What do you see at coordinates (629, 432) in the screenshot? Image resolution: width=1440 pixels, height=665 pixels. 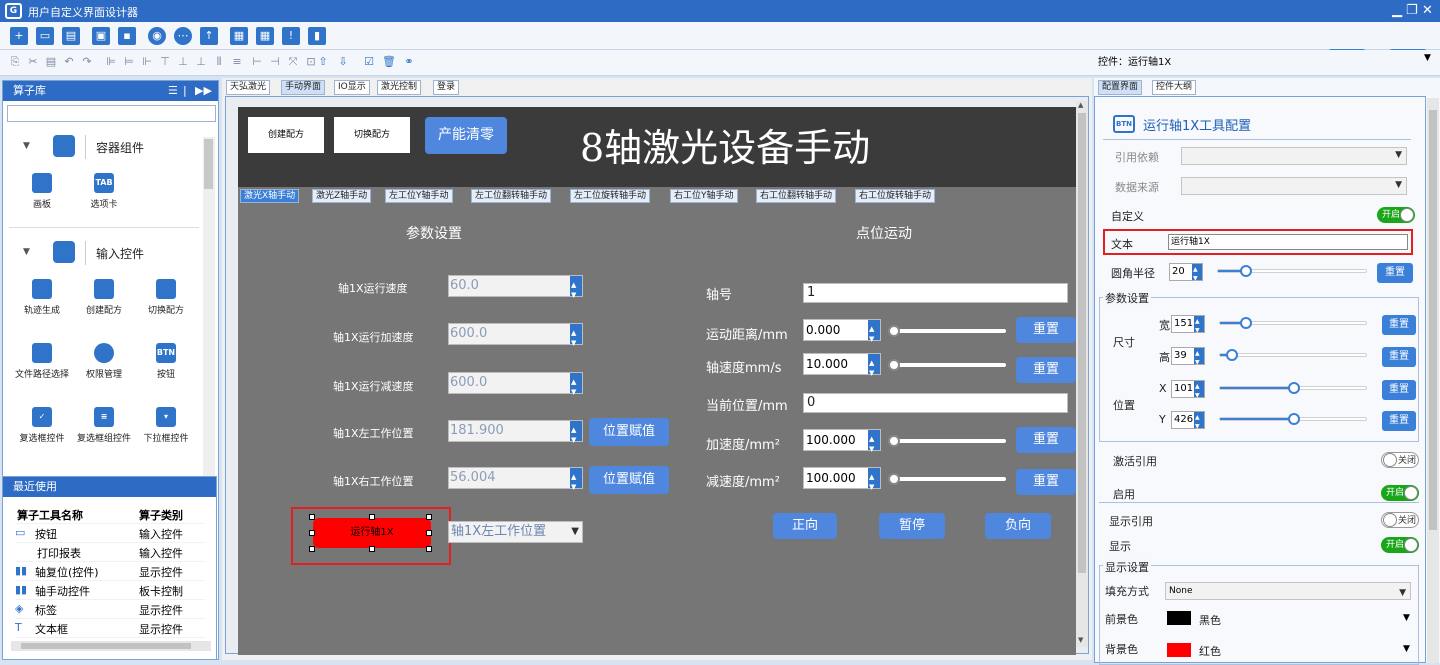 I see `assign-left-pos-button: 位置赋值` at bounding box center [629, 432].